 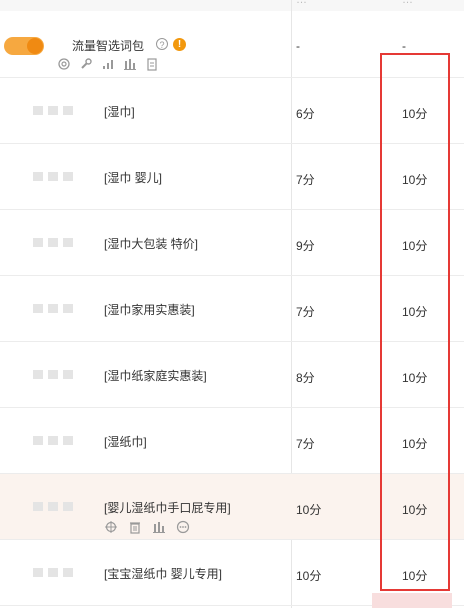 I want to click on row-actions, so click(x=147, y=527).